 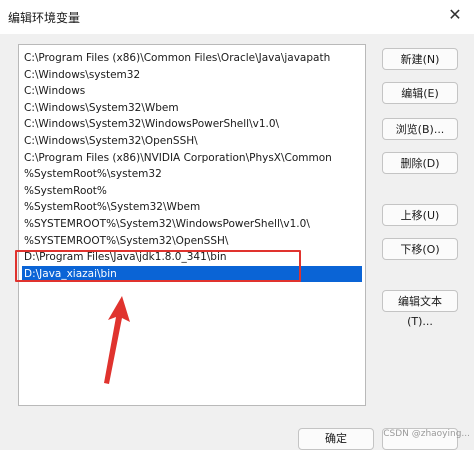 I want to click on new-button: 新建(N), so click(x=420, y=59).